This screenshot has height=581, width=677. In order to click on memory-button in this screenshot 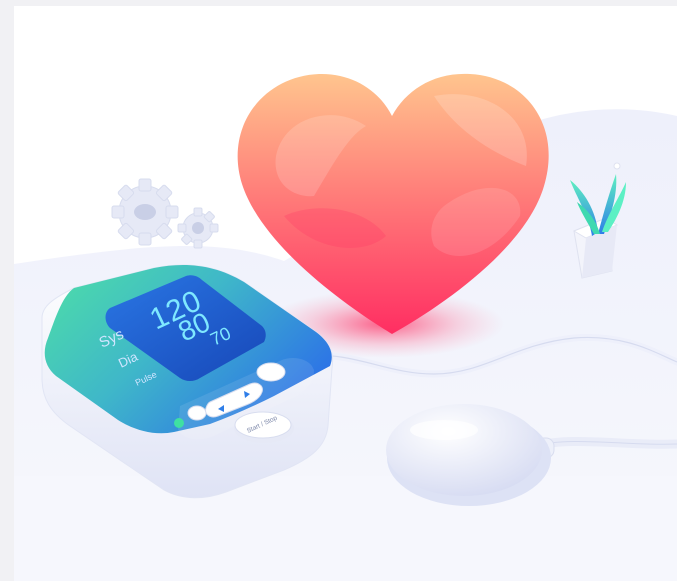, I will do `click(197, 413)`.